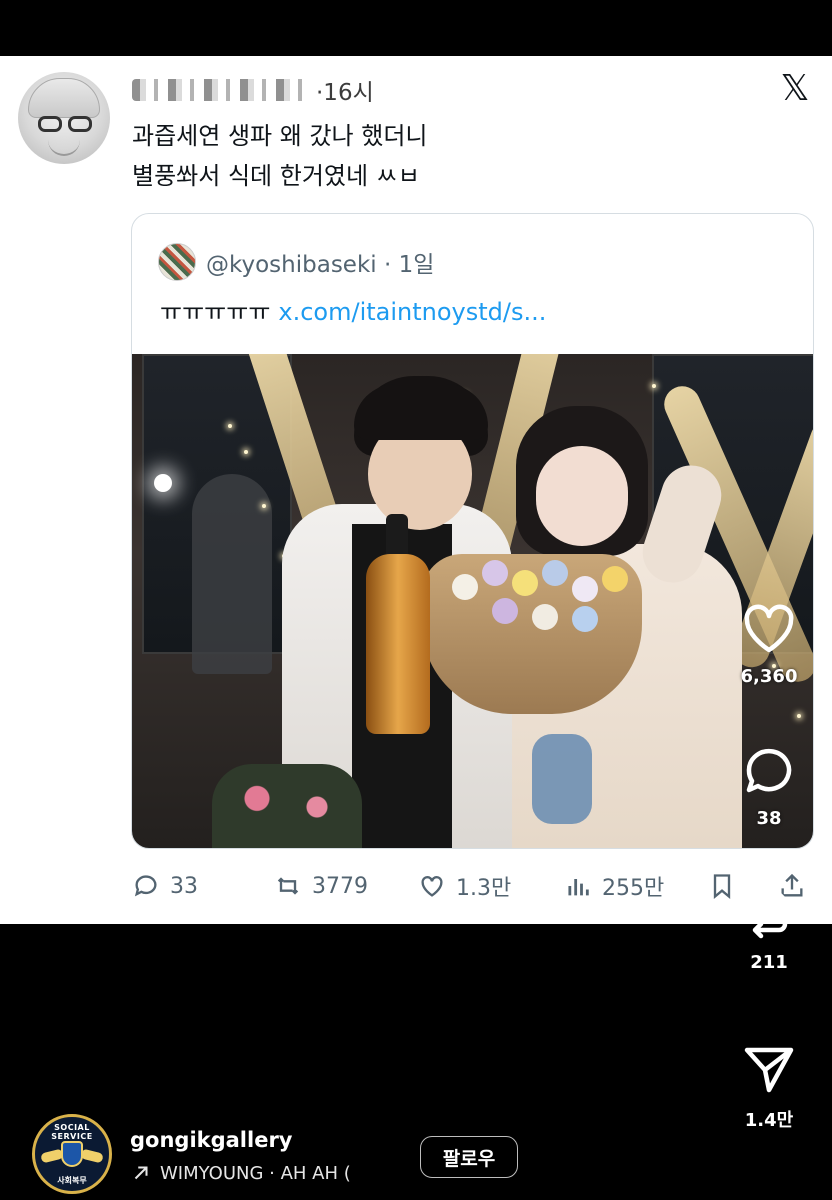 The height and width of the screenshot is (1200, 832). Describe the element at coordinates (432, 886) in the screenshot. I see `like-icon` at that location.